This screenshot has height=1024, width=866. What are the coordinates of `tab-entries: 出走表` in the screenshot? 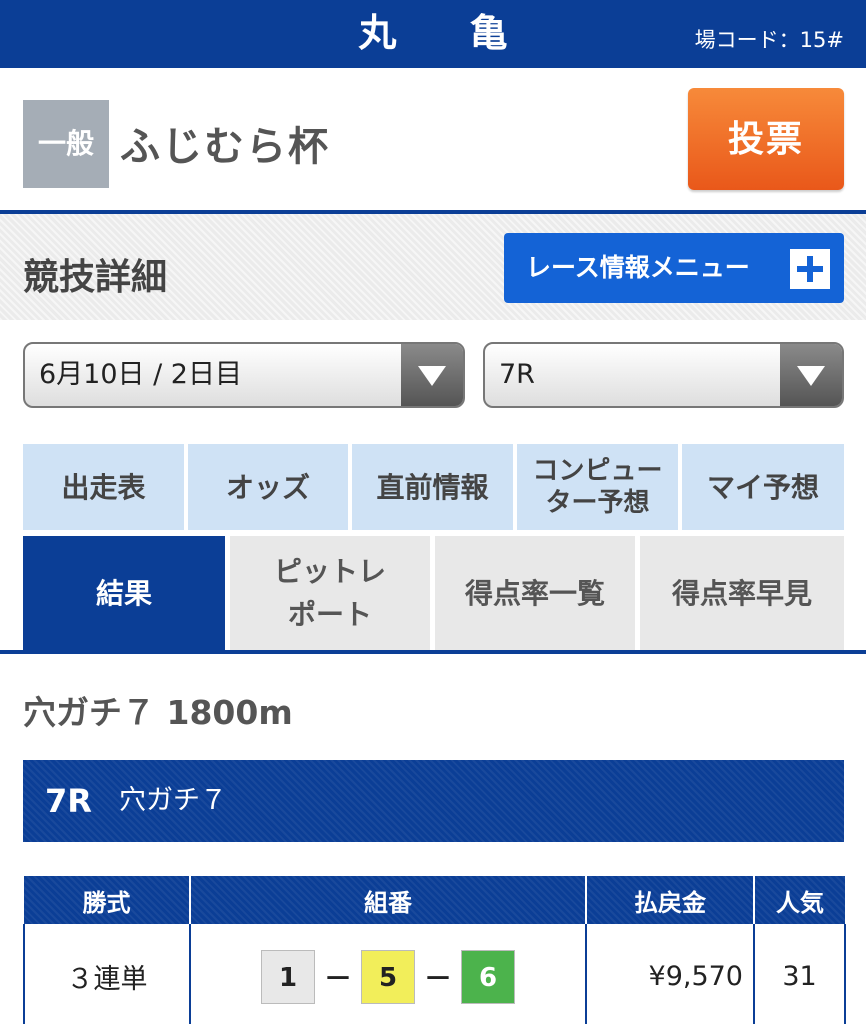 It's located at (103, 487).